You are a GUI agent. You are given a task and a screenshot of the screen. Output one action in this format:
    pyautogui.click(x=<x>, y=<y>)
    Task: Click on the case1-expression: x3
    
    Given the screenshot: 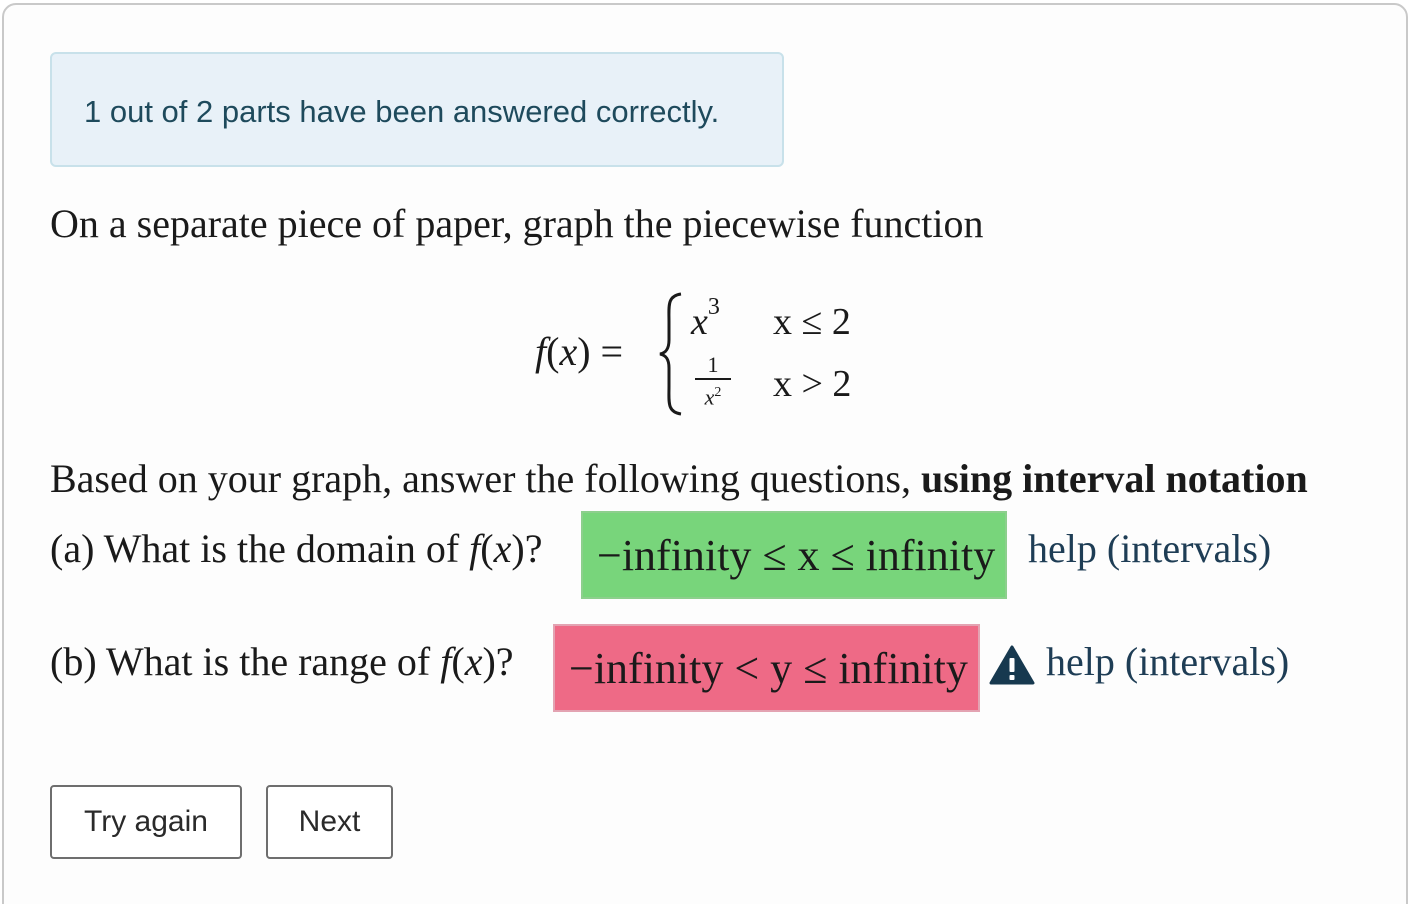 What is the action you would take?
    pyautogui.click(x=705, y=318)
    